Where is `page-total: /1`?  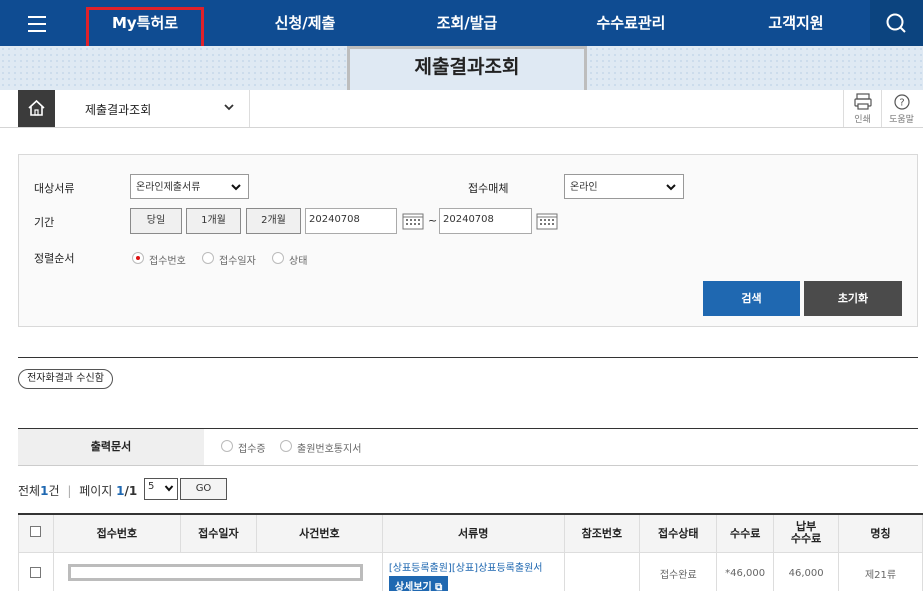 page-total: /1 is located at coordinates (131, 491).